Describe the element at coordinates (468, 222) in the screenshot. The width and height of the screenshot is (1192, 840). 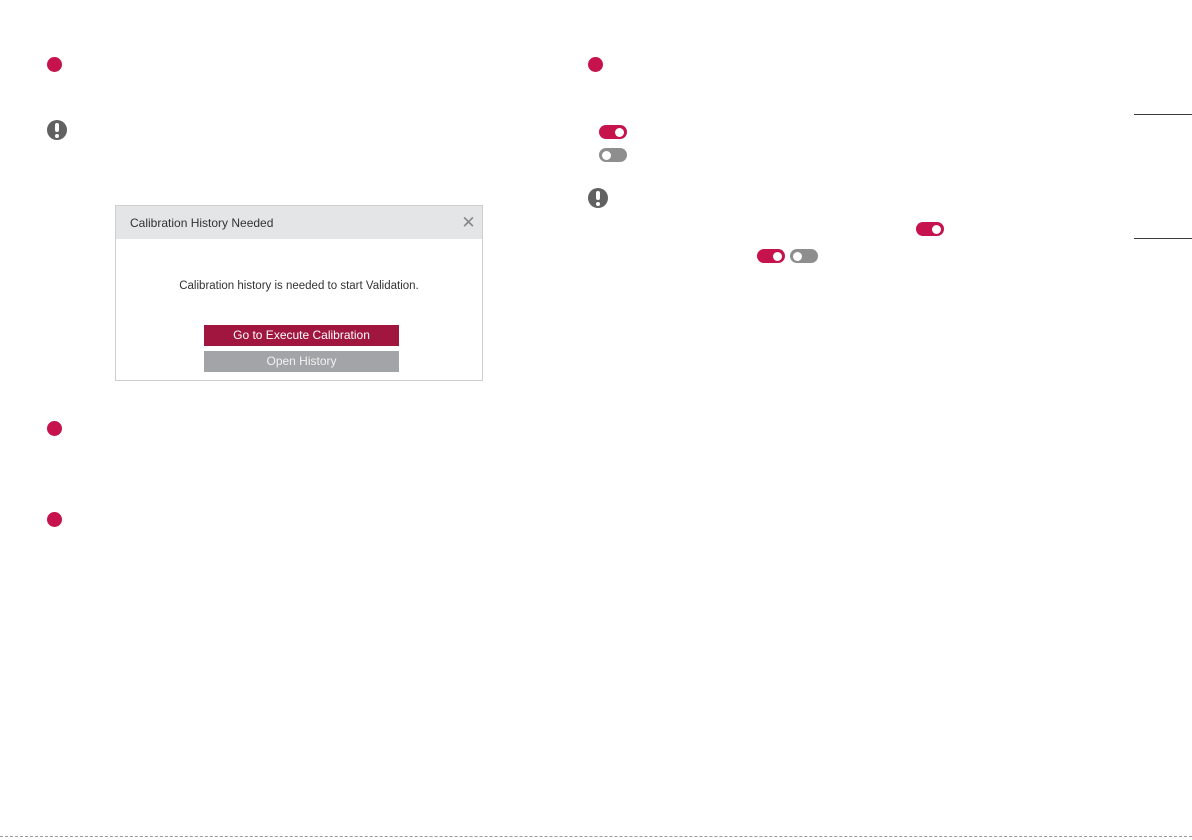
I see `close-icon: ✕` at that location.